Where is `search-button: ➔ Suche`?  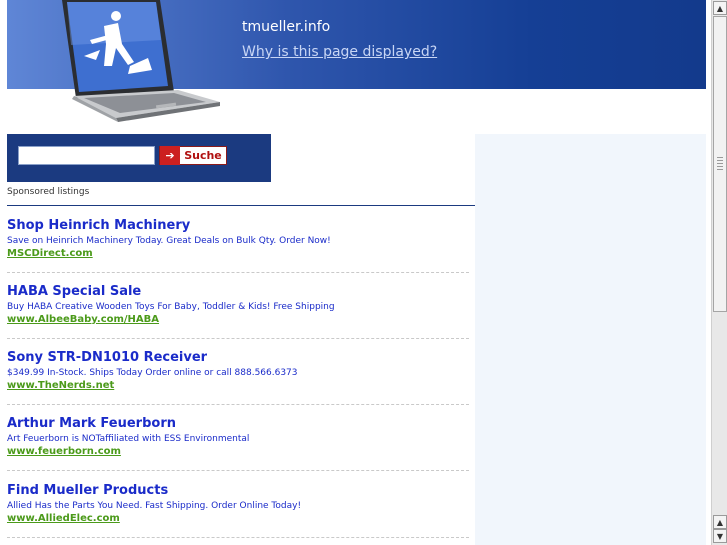
search-button: ➔ Suche is located at coordinates (193, 155).